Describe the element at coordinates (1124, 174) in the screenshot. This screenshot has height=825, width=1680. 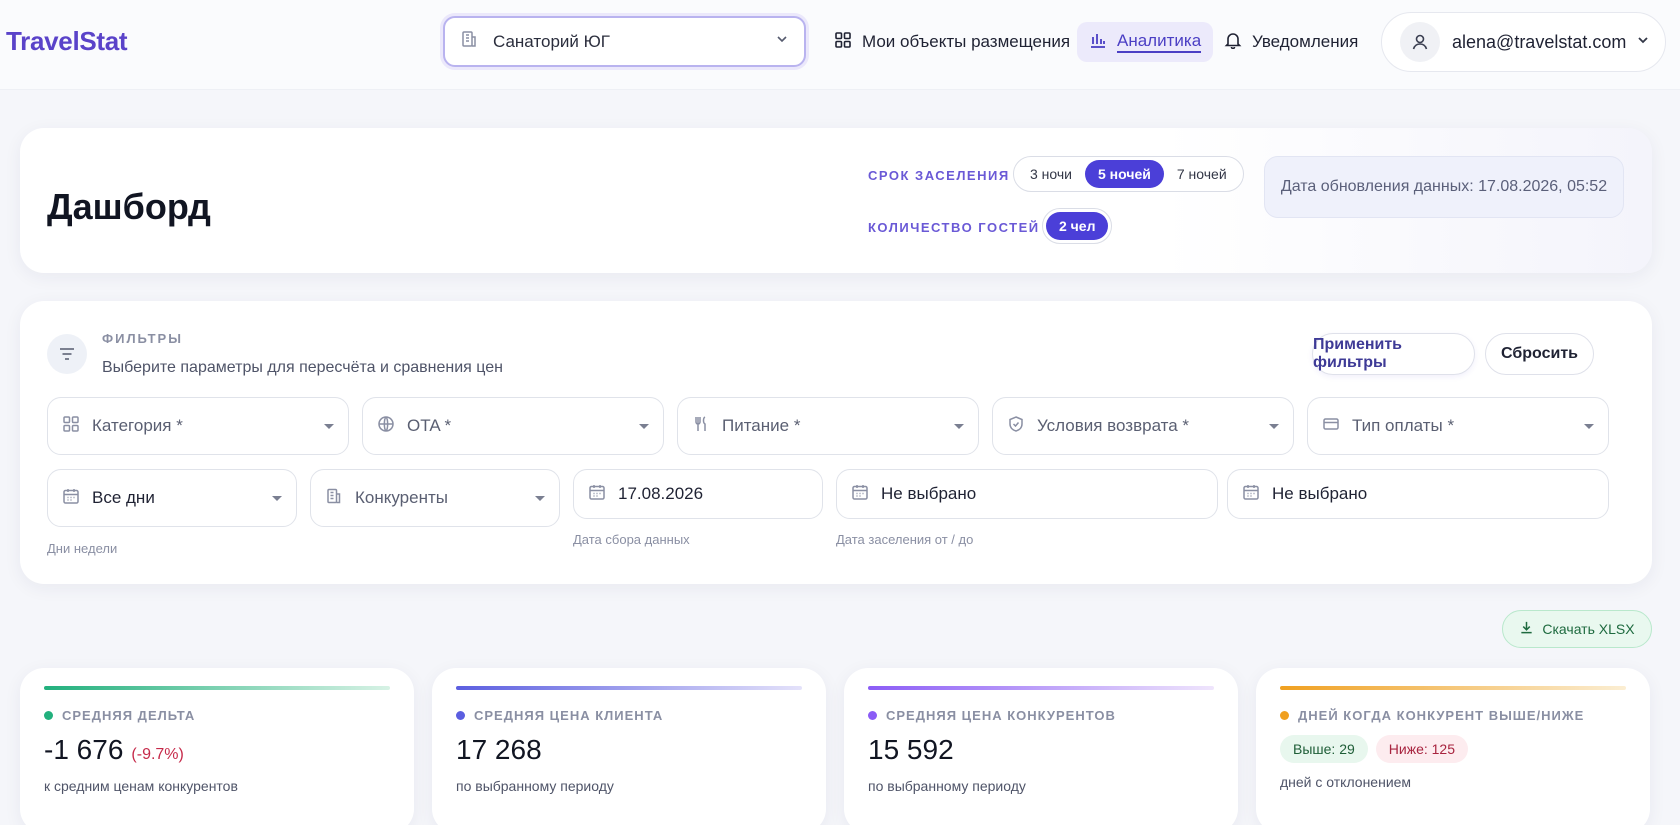
I see `stay-option-5: 5 ночей` at that location.